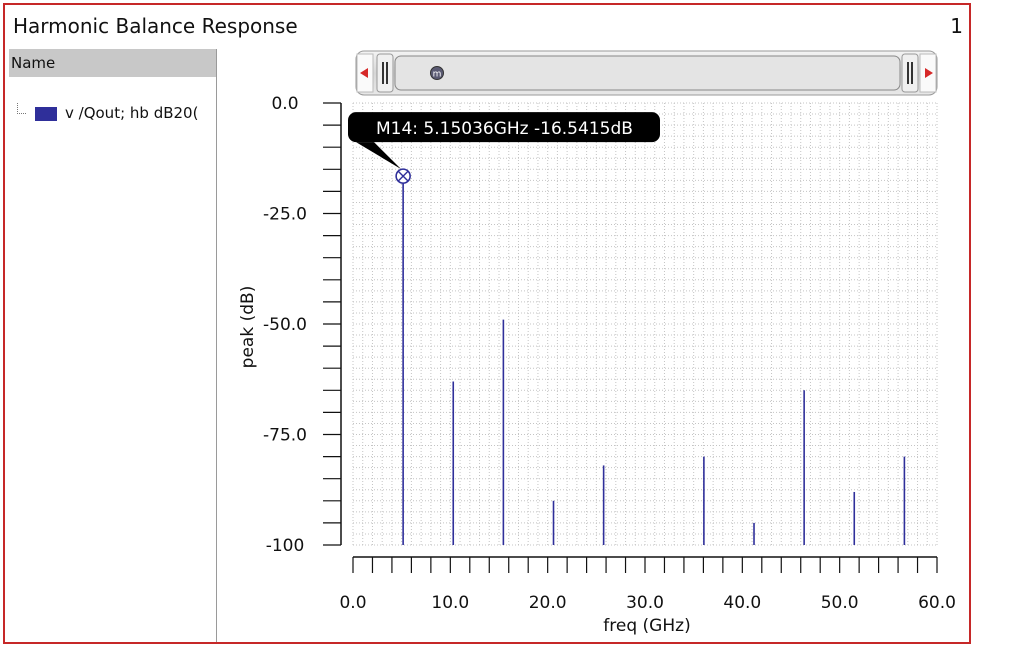  What do you see at coordinates (248, 327) in the screenshot?
I see `y-axis-title: peak (dB)` at bounding box center [248, 327].